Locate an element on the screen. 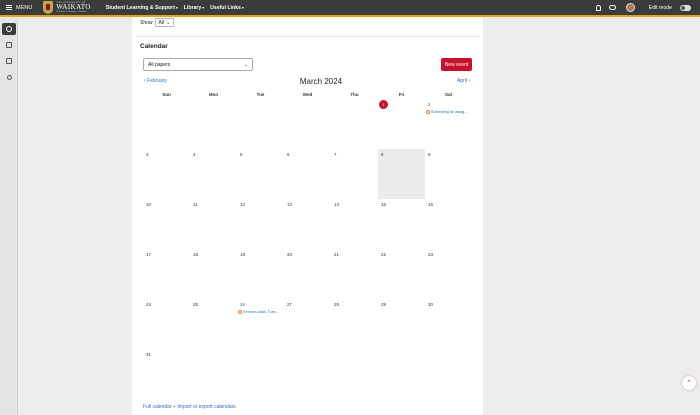 The image size is (700, 415). search-icon is located at coordinates (9, 77).